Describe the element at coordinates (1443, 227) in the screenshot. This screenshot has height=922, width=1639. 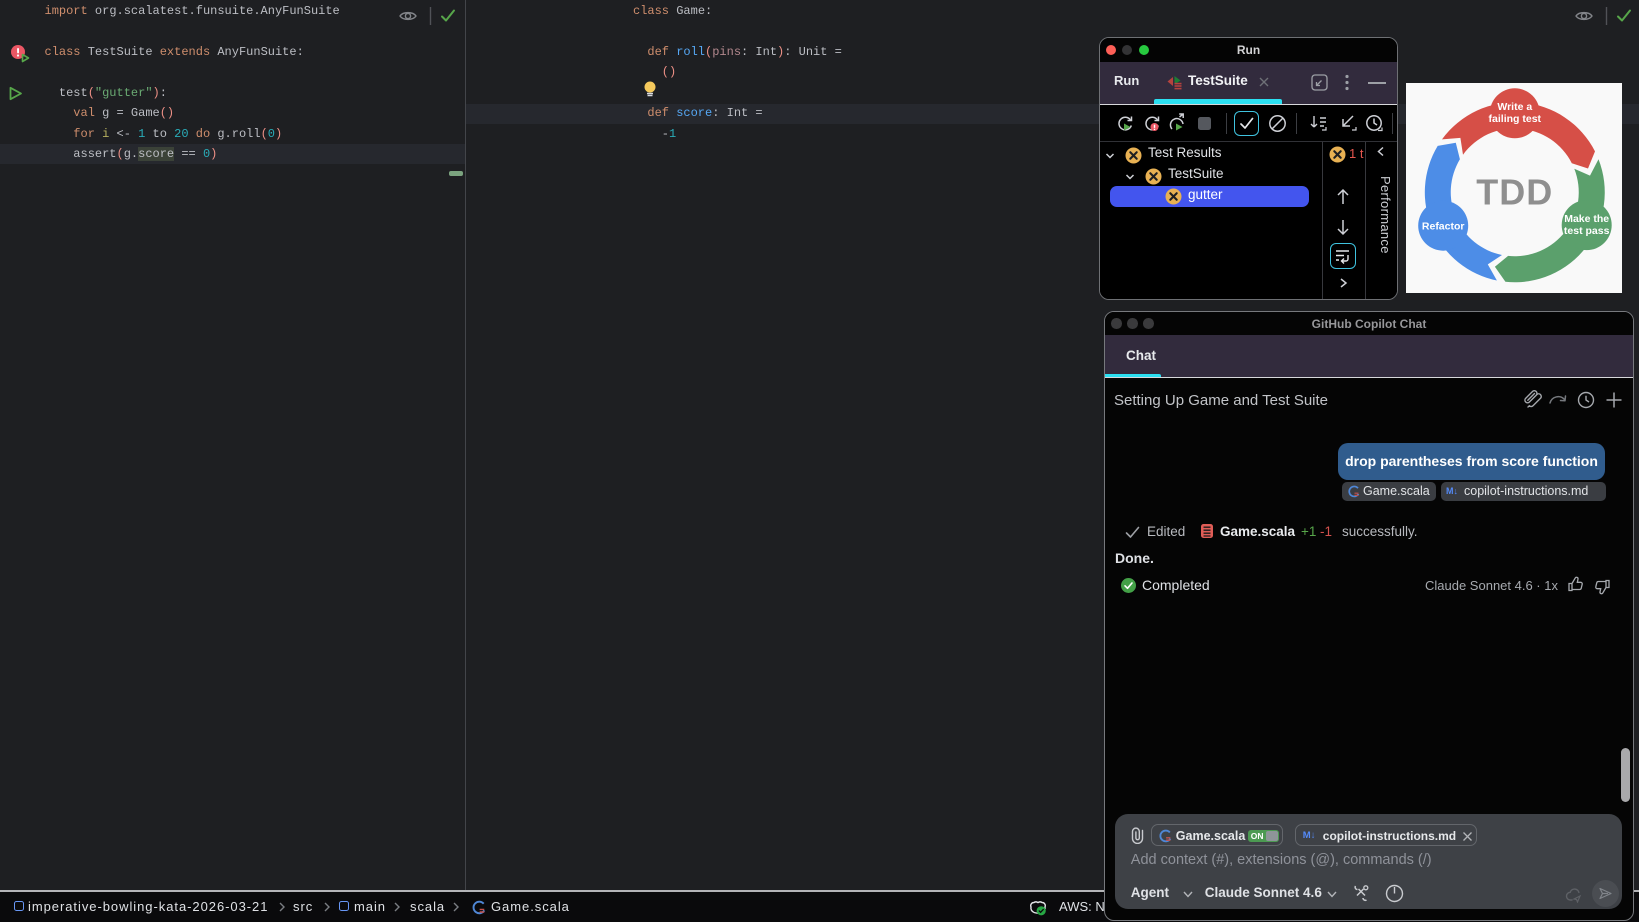
I see `svg-text: Refactor` at that location.